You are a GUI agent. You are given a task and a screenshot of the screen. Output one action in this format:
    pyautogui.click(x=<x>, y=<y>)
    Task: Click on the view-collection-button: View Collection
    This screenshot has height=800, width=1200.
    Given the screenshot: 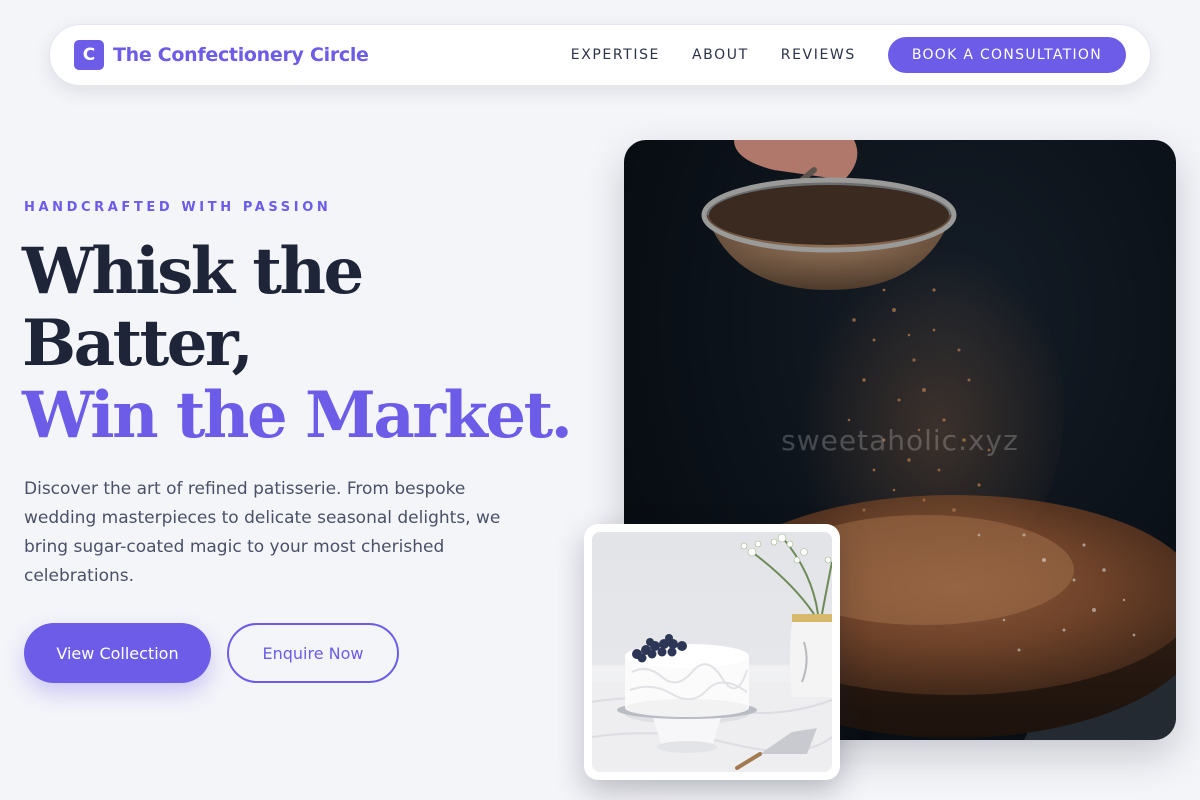 What is the action you would take?
    pyautogui.click(x=117, y=653)
    